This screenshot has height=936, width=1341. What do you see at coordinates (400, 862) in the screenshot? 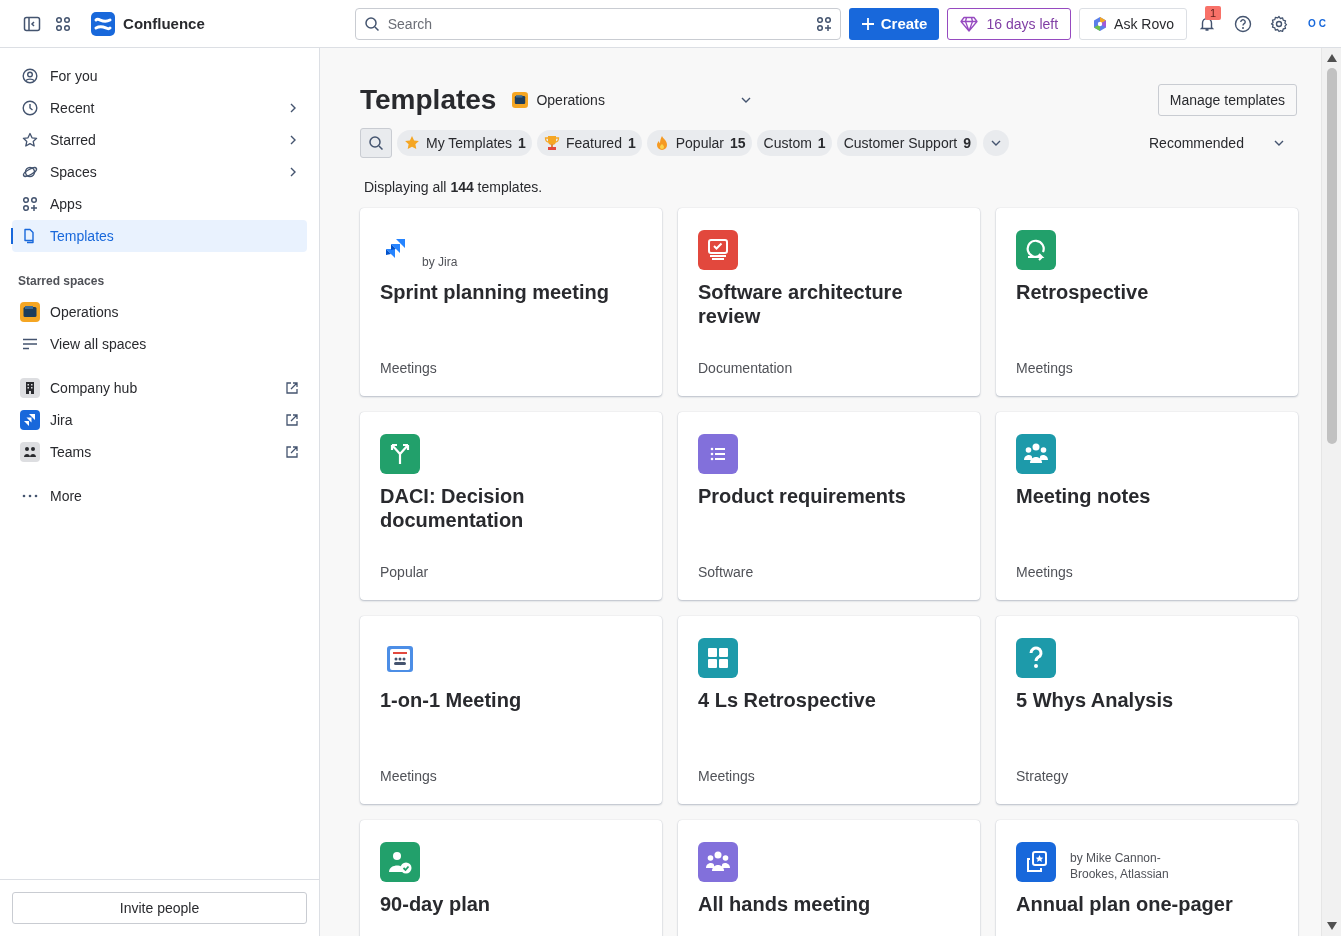
I see `person-check-icon` at bounding box center [400, 862].